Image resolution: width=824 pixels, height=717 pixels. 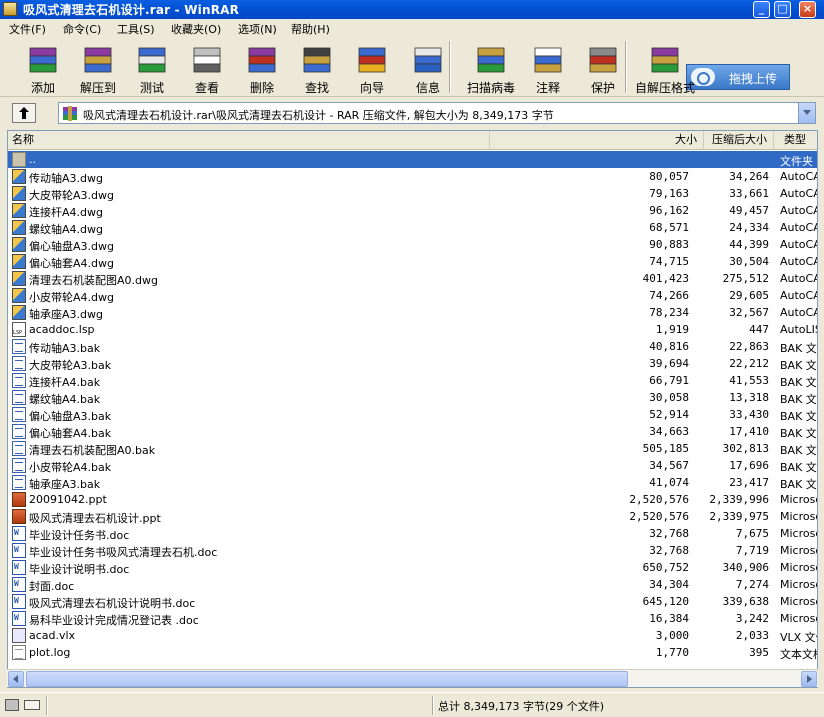 What do you see at coordinates (32, 159) in the screenshot?
I see `file-name: ..` at bounding box center [32, 159].